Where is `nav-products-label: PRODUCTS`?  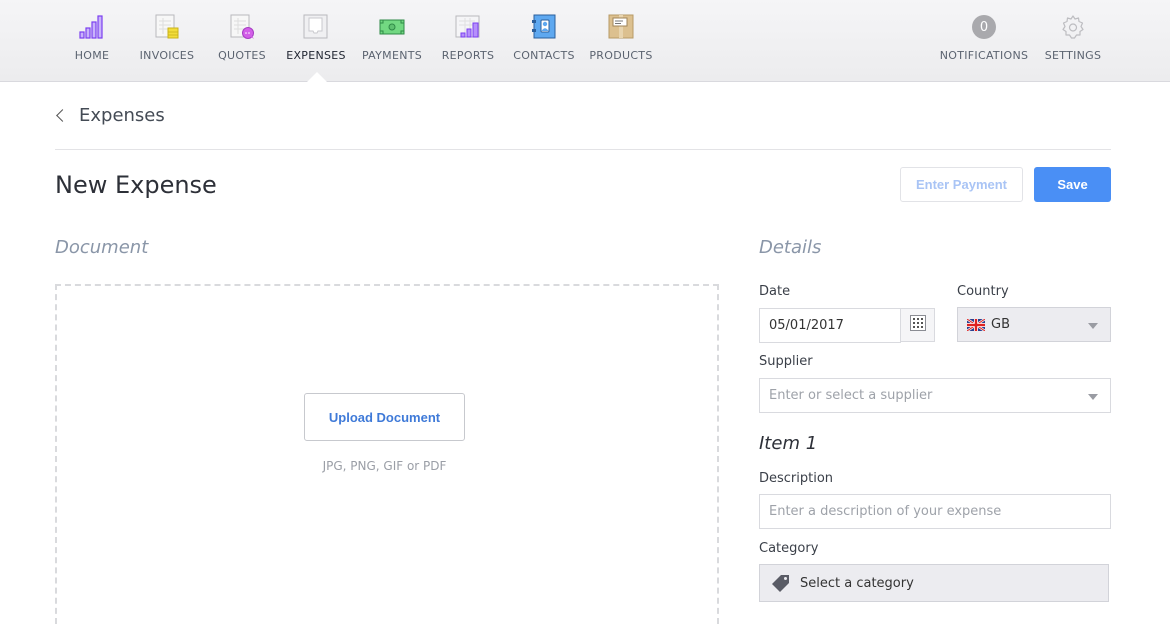 nav-products-label: PRODUCTS is located at coordinates (621, 55).